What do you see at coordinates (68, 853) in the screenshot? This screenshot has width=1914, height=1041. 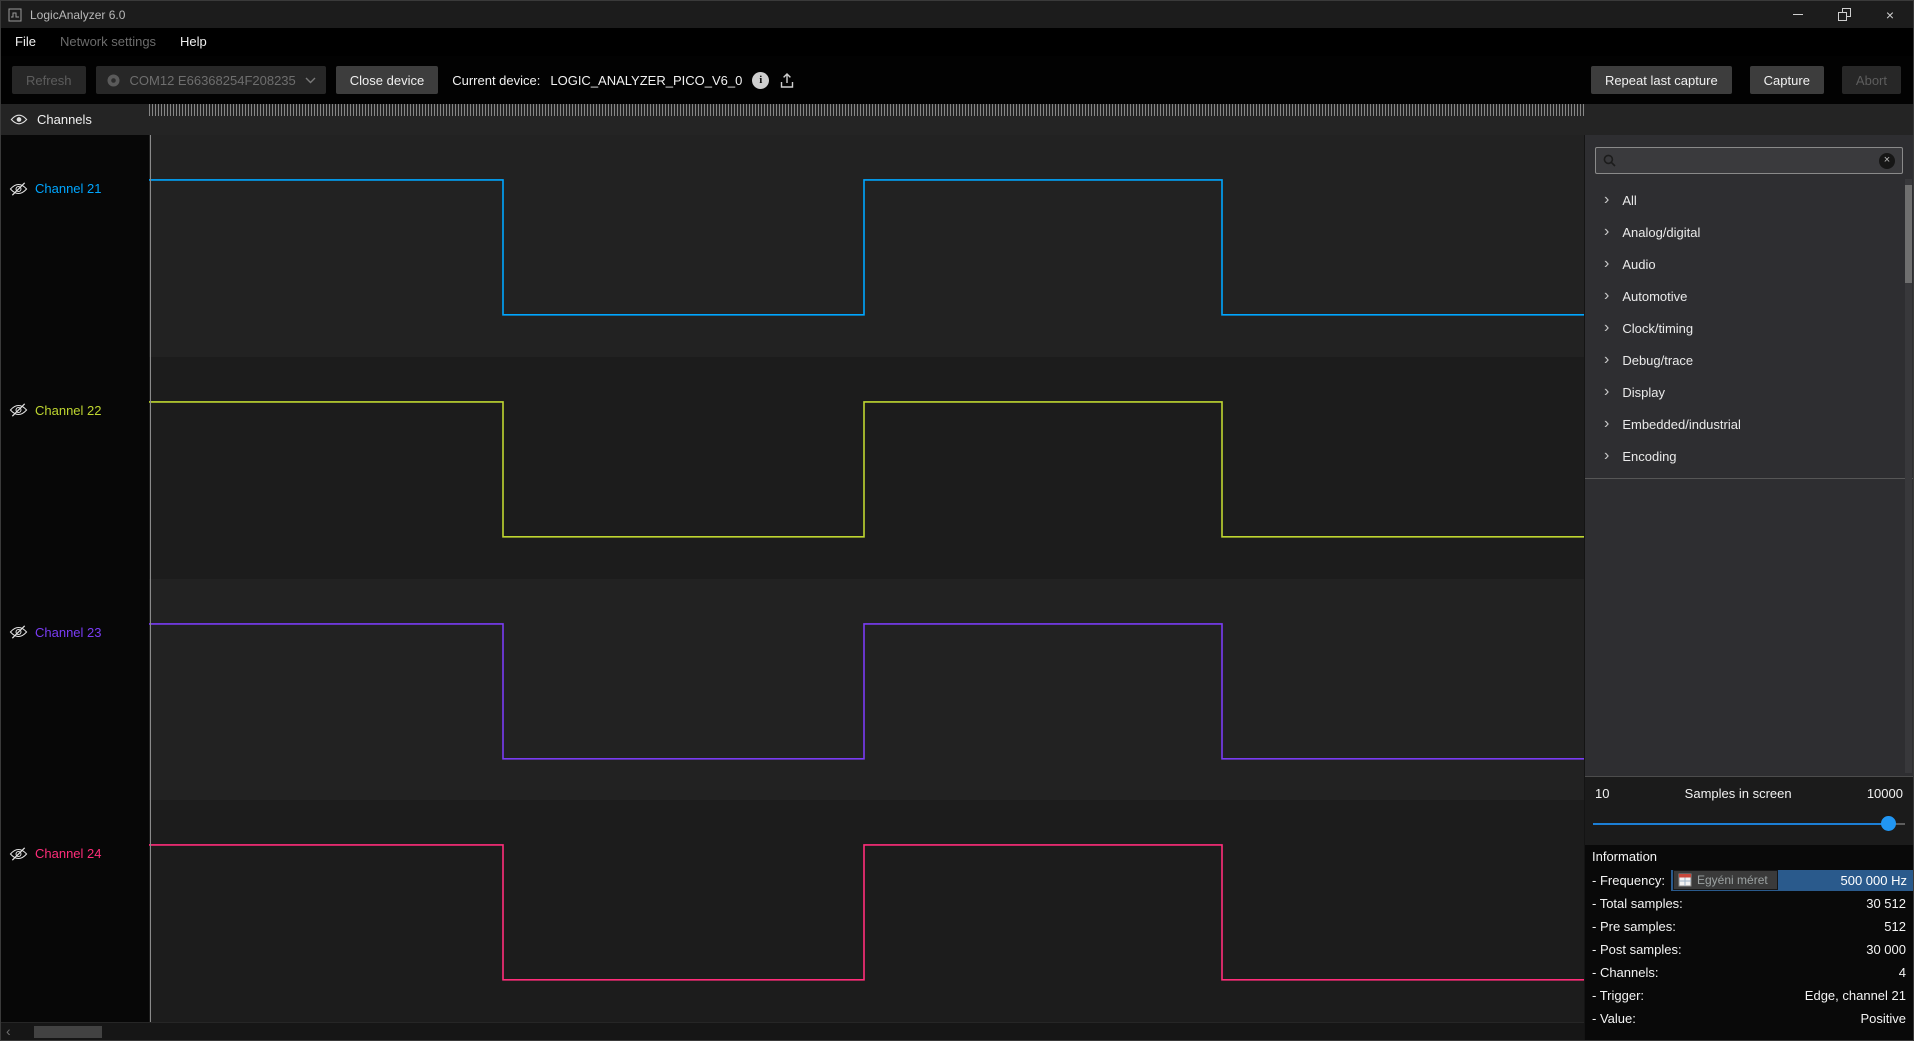 I see `channel-name: Channel 24` at bounding box center [68, 853].